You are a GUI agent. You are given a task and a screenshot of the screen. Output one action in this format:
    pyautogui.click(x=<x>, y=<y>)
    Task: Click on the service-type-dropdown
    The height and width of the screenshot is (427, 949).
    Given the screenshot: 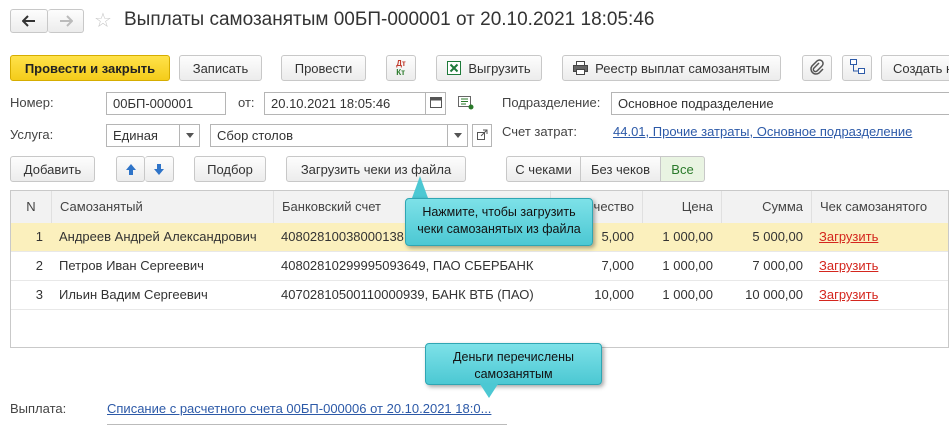 What is the action you would take?
    pyautogui.click(x=190, y=135)
    